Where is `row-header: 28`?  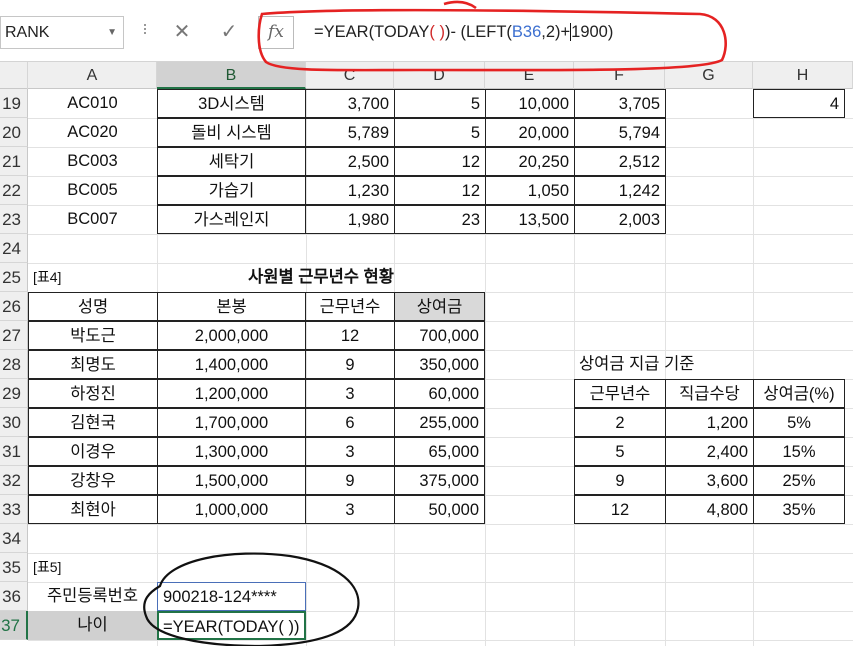
row-header: 28 is located at coordinates (14, 364).